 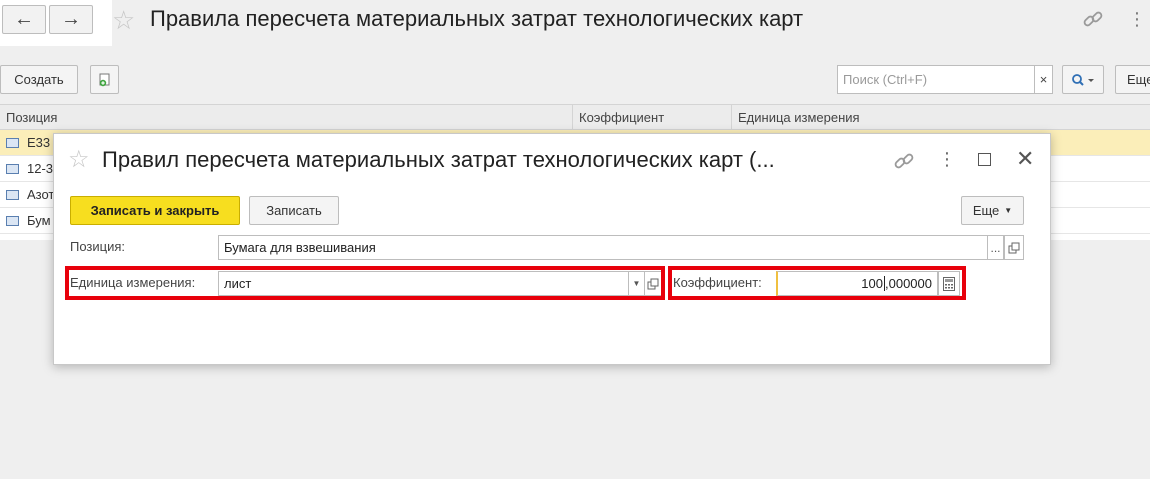 I want to click on arrow-left-icon: ←, so click(x=24, y=19).